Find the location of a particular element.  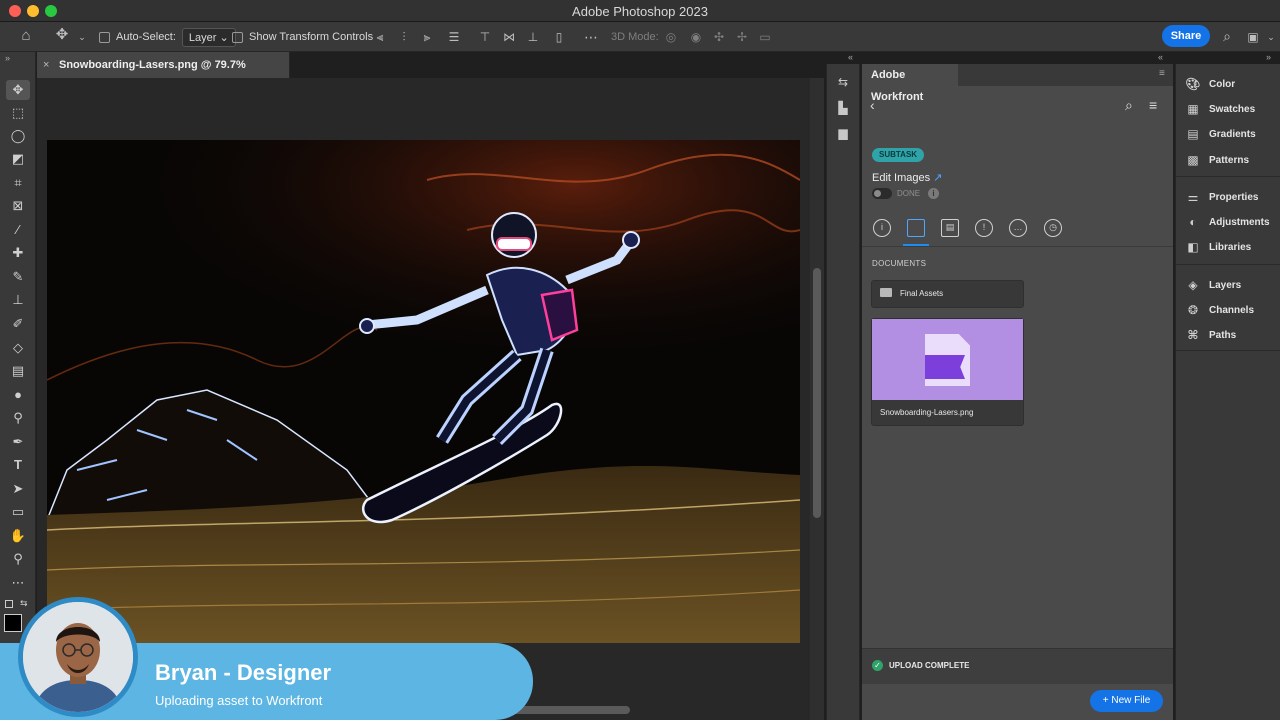

new-file-button: + New File is located at coordinates (1126, 701).